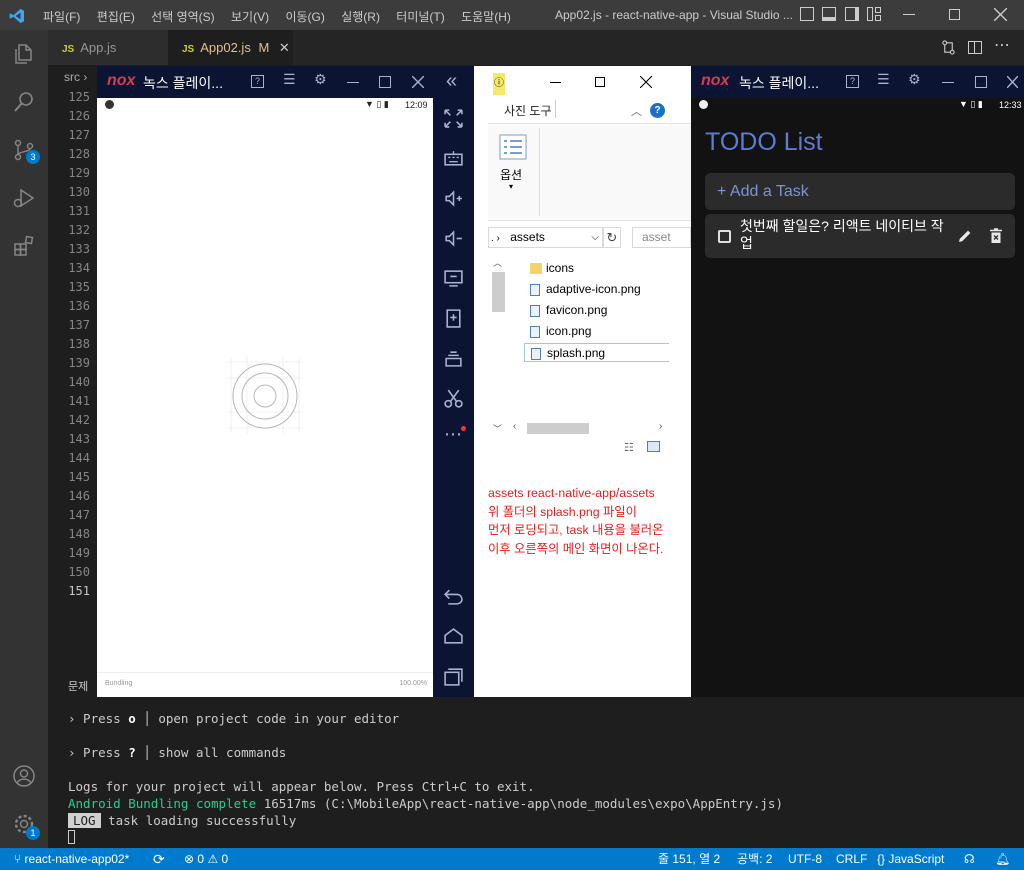  I want to click on install-apk-icon, so click(453, 318).